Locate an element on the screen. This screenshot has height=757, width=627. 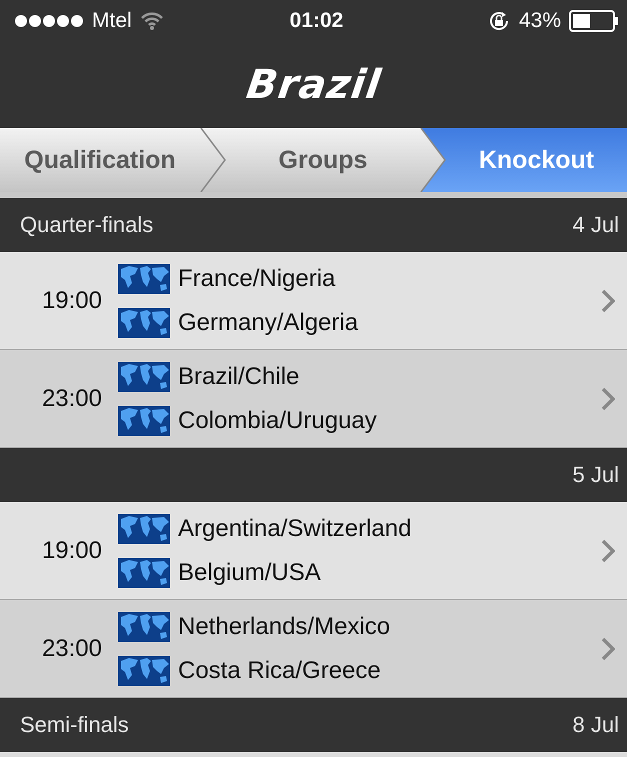
tab: Qualification is located at coordinates (100, 160).